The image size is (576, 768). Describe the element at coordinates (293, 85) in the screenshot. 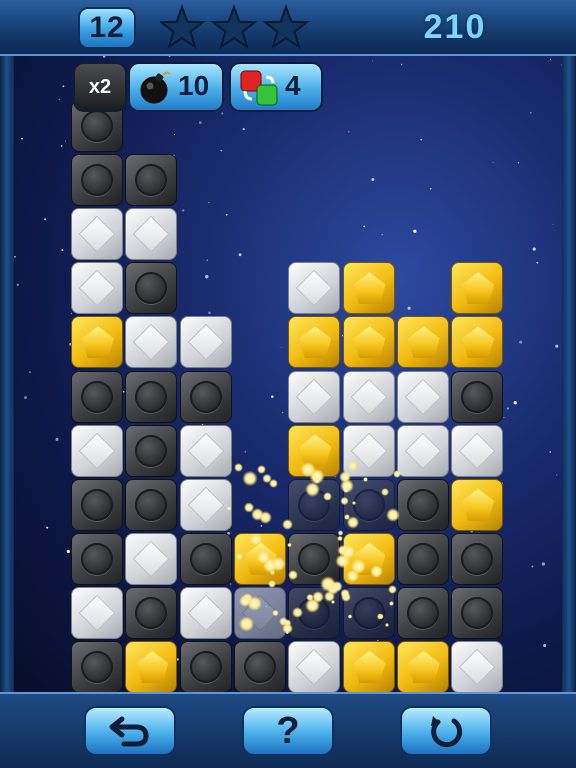

I see `swap-count: 4` at that location.